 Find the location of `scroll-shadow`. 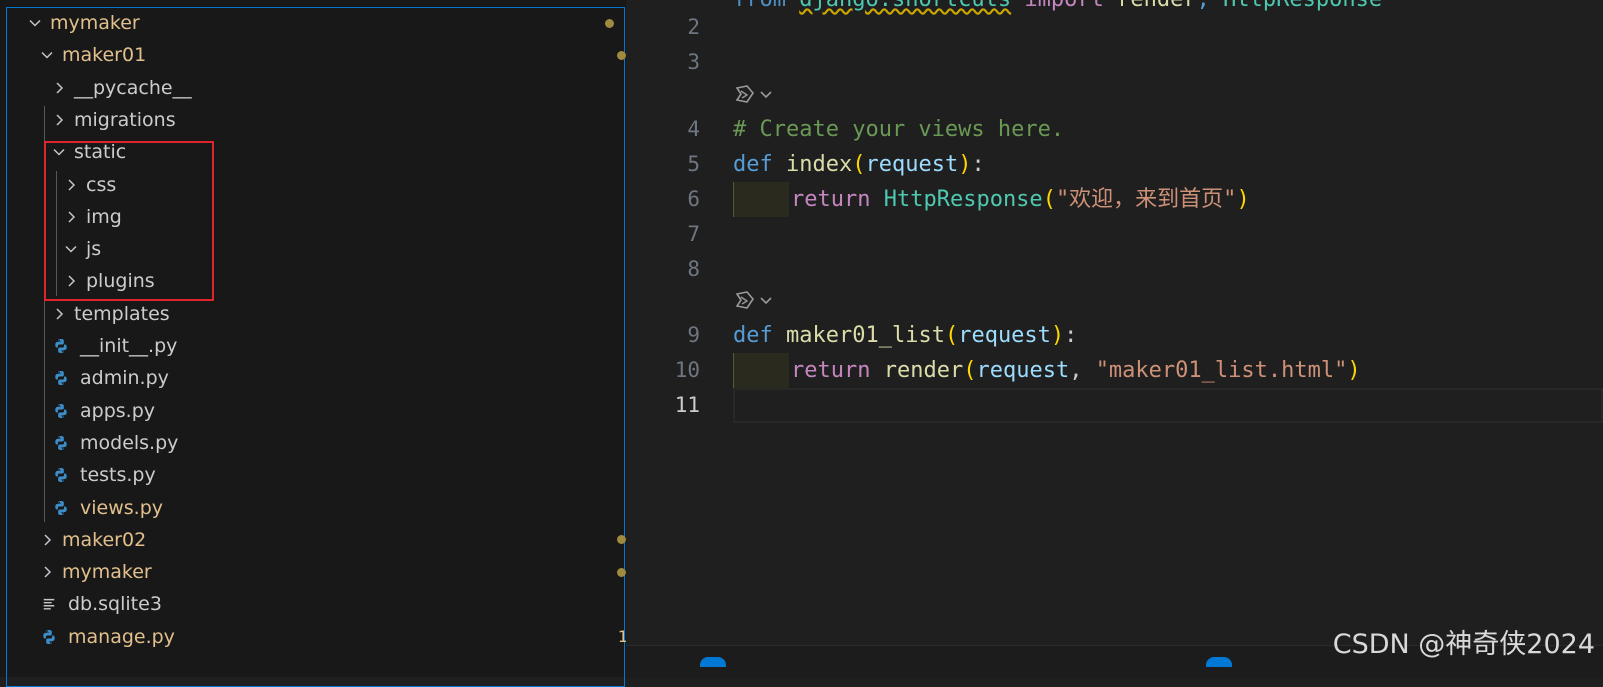

scroll-shadow is located at coordinates (520, 2).